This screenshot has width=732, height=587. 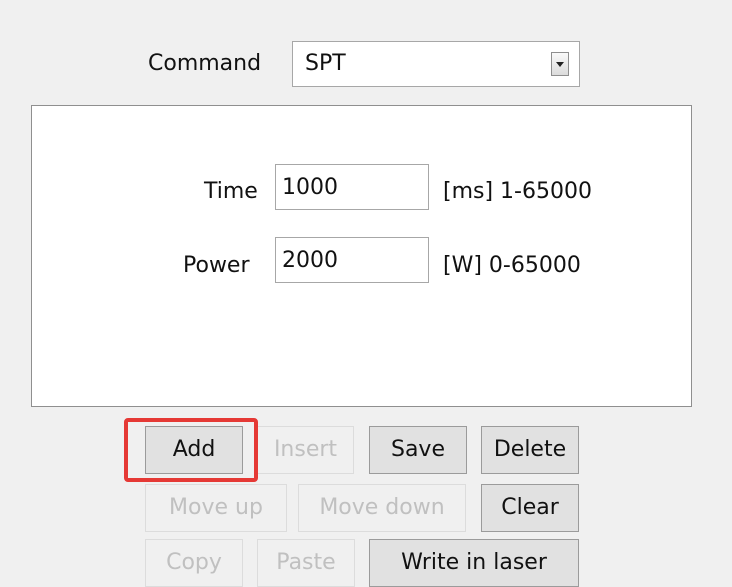 What do you see at coordinates (530, 450) in the screenshot?
I see `delete-button: Delete` at bounding box center [530, 450].